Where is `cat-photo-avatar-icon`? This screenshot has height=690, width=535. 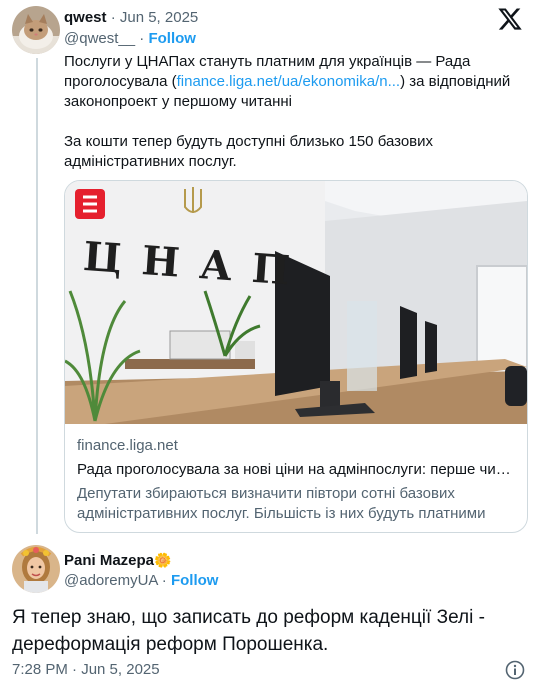 cat-photo-avatar-icon is located at coordinates (36, 30).